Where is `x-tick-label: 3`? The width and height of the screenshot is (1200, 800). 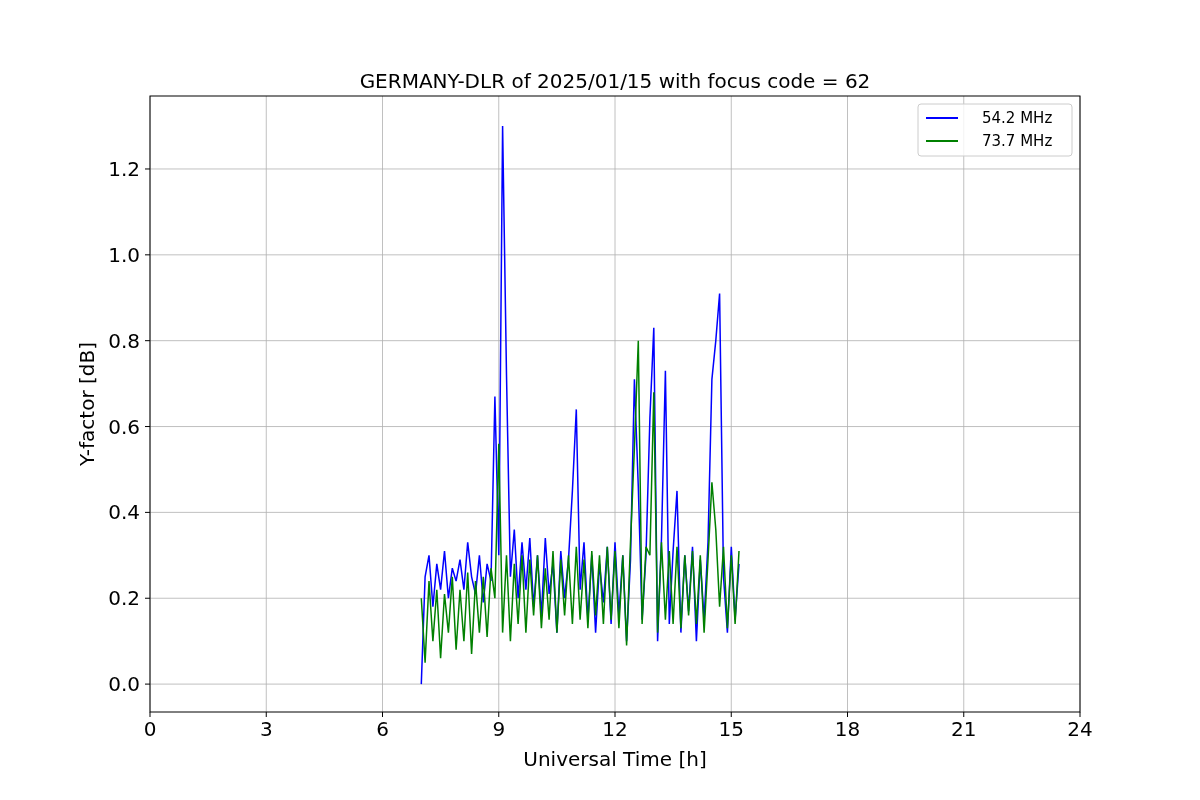 x-tick-label: 3 is located at coordinates (266, 729).